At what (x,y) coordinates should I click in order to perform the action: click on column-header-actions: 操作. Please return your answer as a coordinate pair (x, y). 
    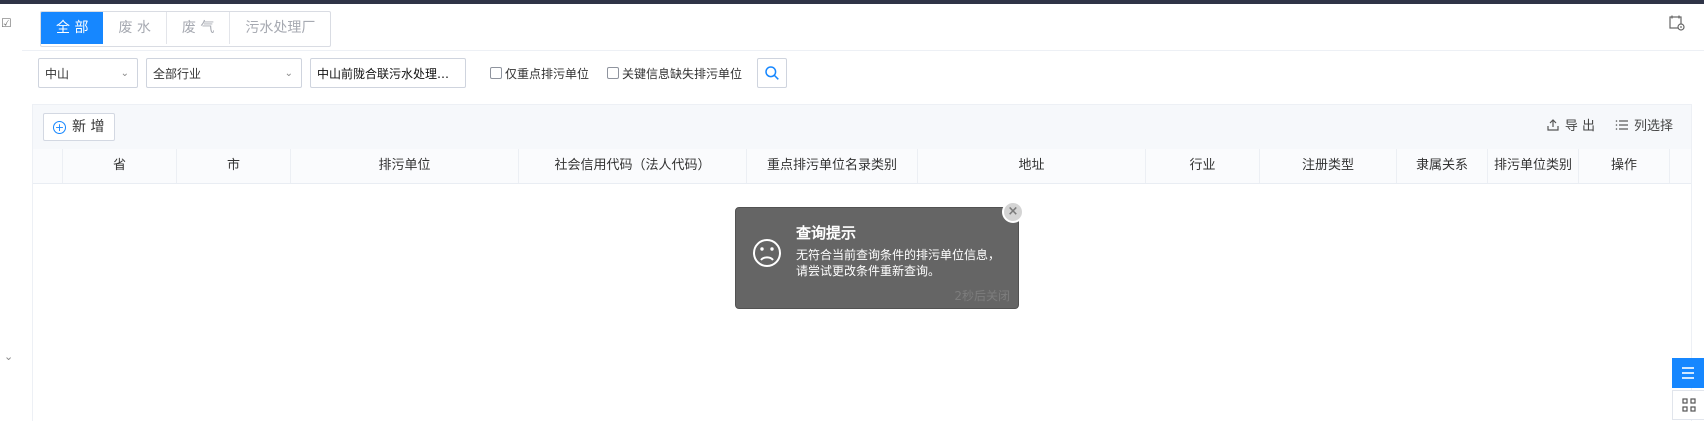
    Looking at the image, I should click on (1624, 166).